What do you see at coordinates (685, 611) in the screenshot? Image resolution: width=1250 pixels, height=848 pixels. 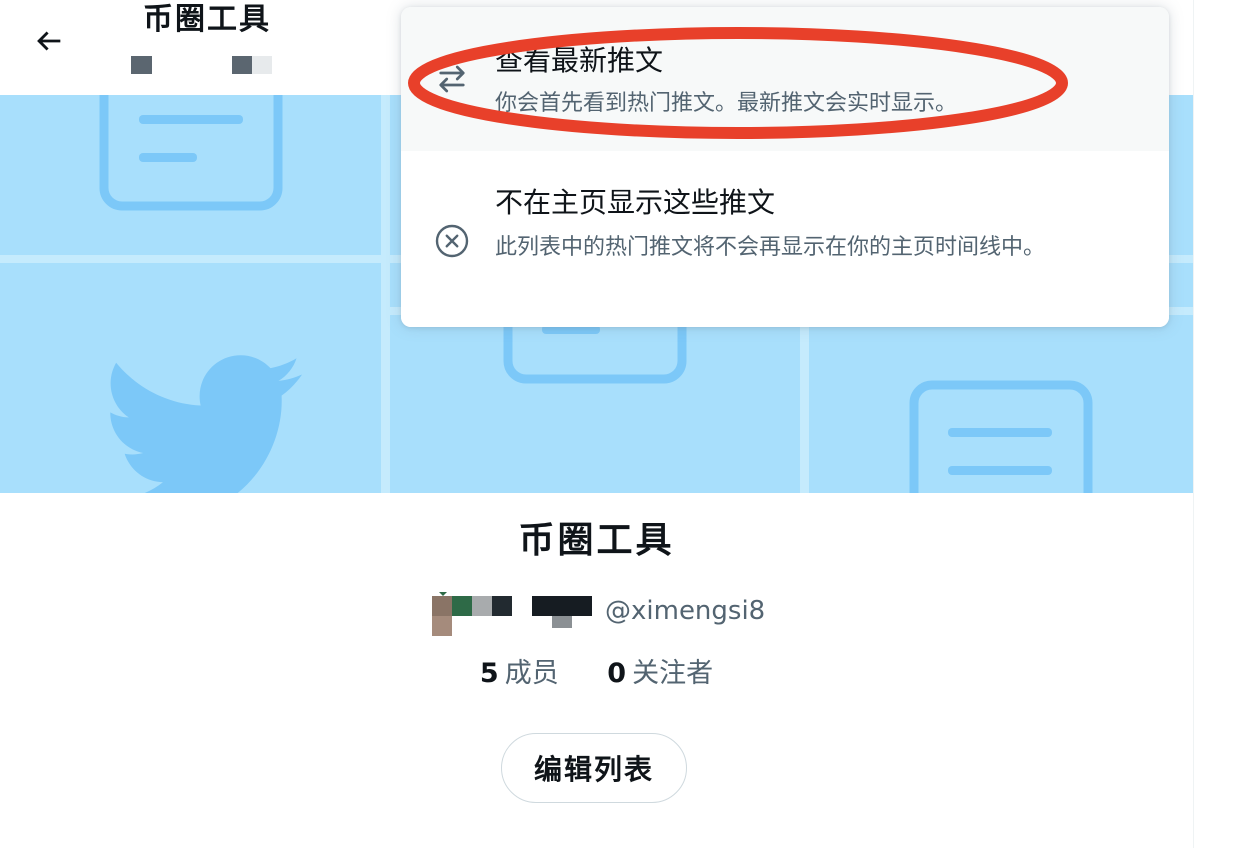 I see `owner-handle: @ximengsi8` at bounding box center [685, 611].